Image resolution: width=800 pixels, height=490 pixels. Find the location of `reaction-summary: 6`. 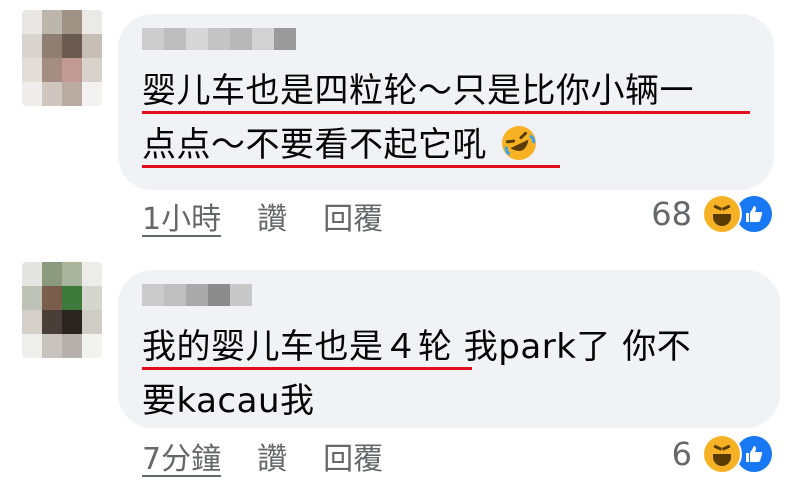

reaction-summary: 6 is located at coordinates (723, 454).